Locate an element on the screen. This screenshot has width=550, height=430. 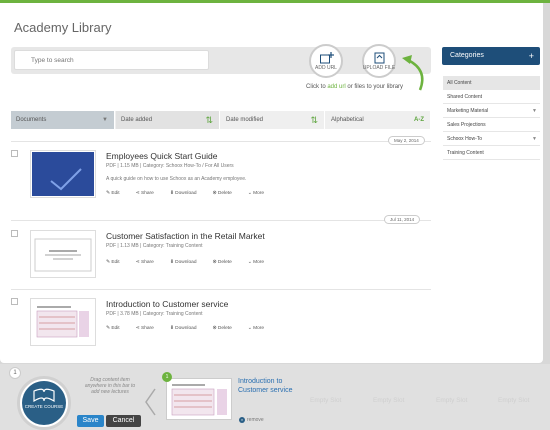
page-title: Academy Library is located at coordinates (63, 27).